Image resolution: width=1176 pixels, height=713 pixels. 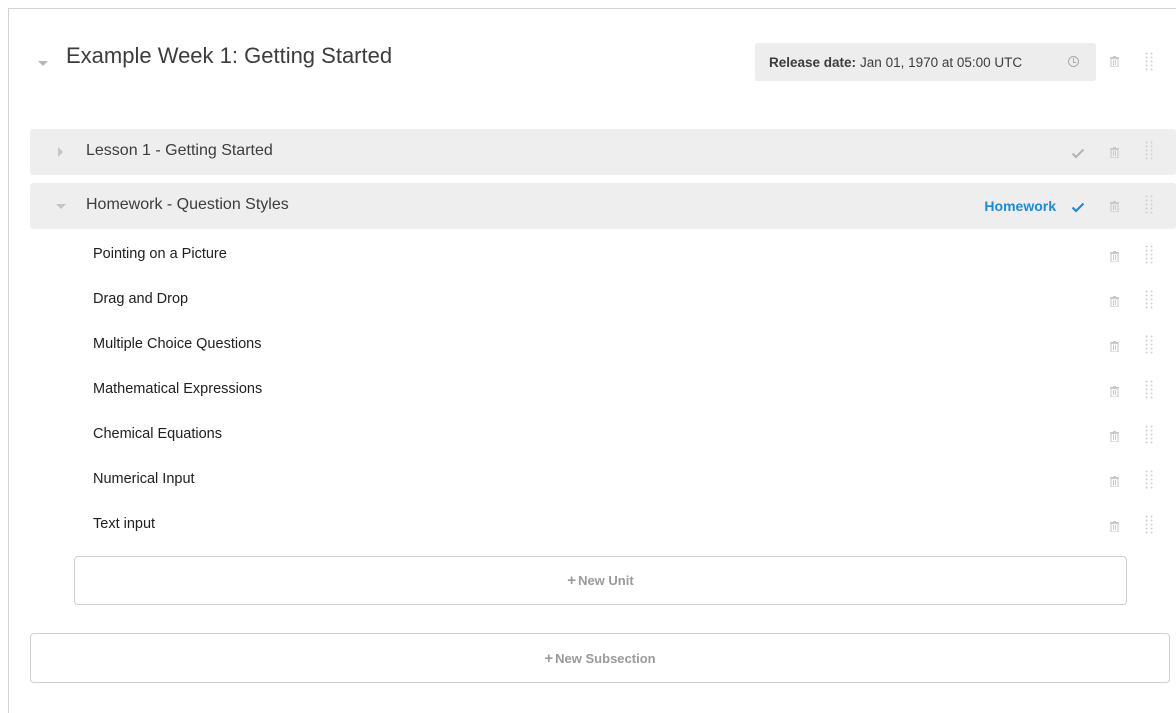 What do you see at coordinates (124, 524) in the screenshot?
I see `unit-title: Text input` at bounding box center [124, 524].